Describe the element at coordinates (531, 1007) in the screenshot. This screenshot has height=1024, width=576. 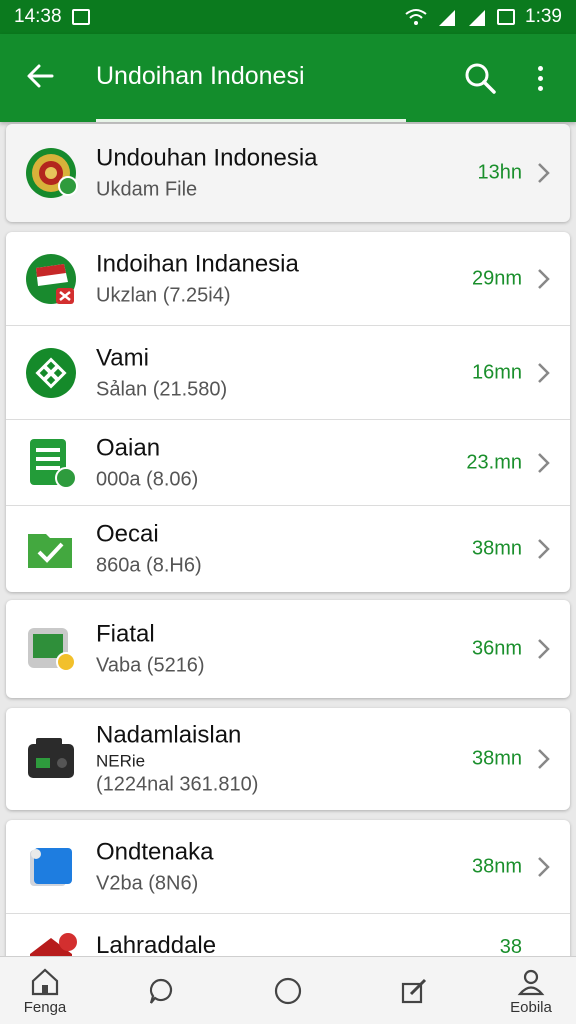
I see `nav-label: Eobila` at that location.